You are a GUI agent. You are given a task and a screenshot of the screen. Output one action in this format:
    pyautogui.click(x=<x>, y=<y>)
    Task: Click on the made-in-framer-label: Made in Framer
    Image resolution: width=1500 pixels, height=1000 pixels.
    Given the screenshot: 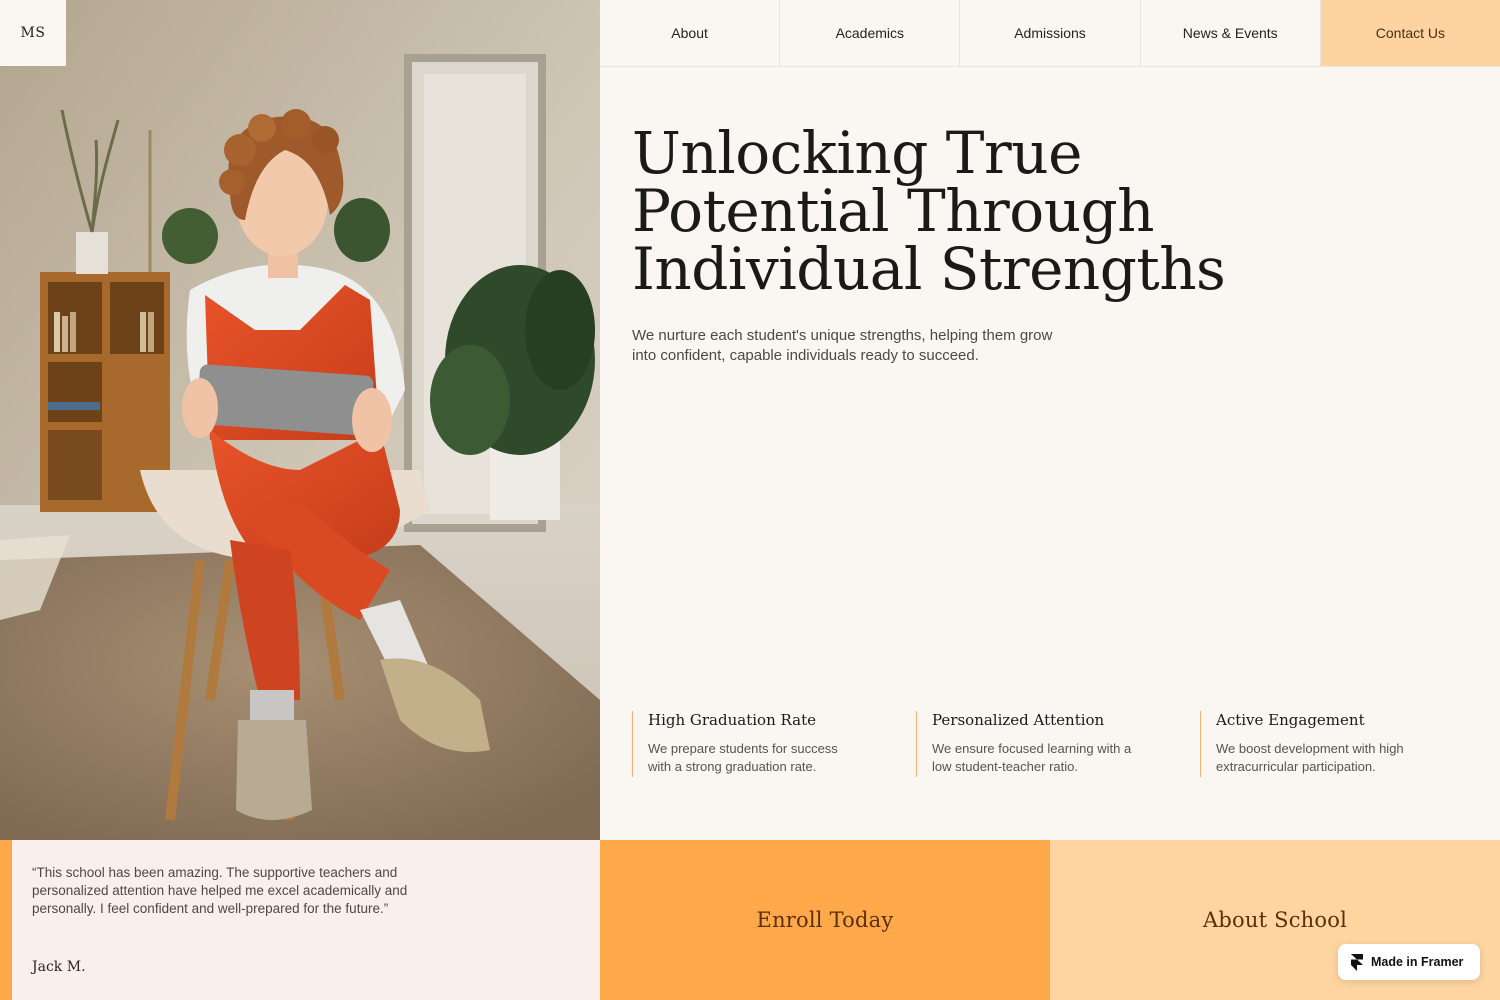 What is the action you would take?
    pyautogui.click(x=1417, y=962)
    